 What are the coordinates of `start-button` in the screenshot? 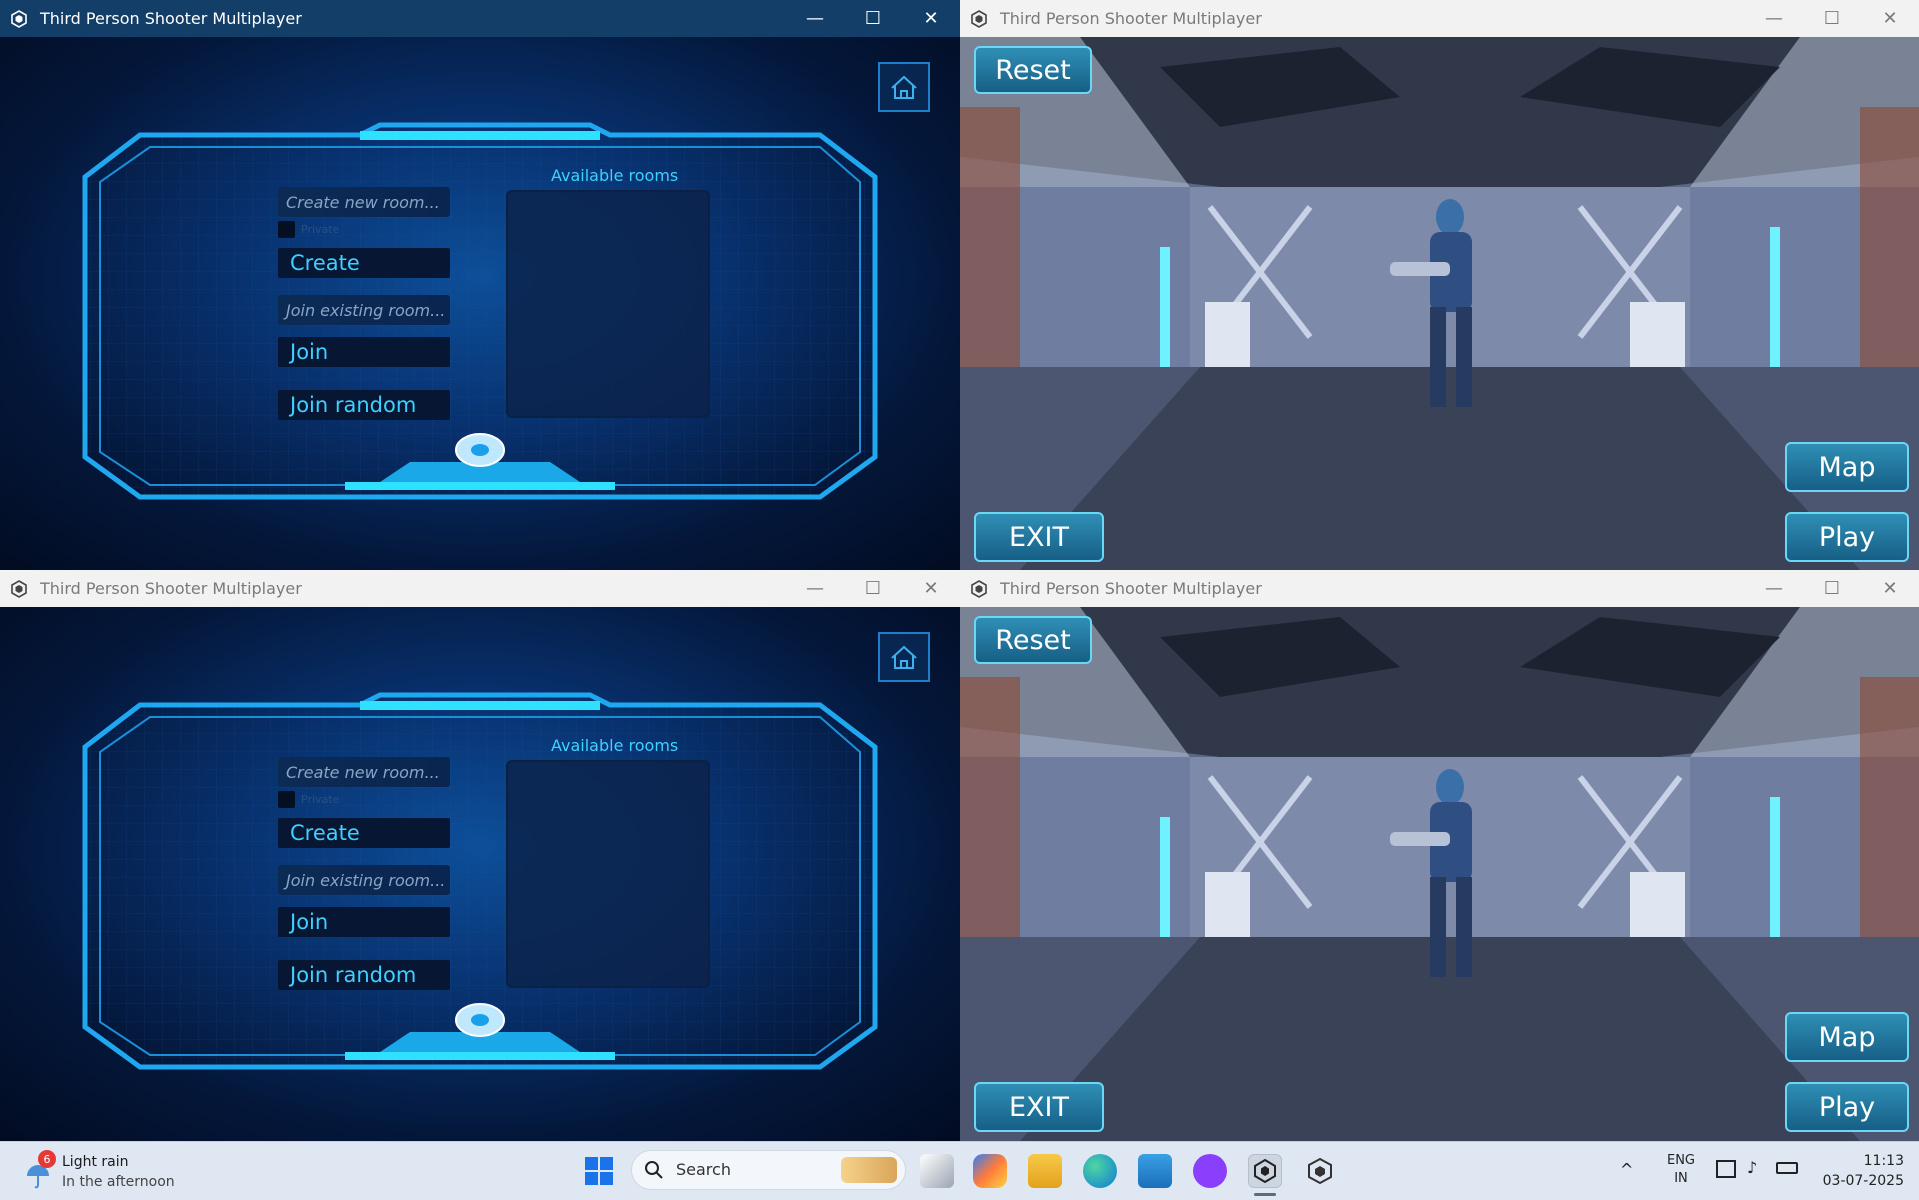 It's located at (599, 1171).